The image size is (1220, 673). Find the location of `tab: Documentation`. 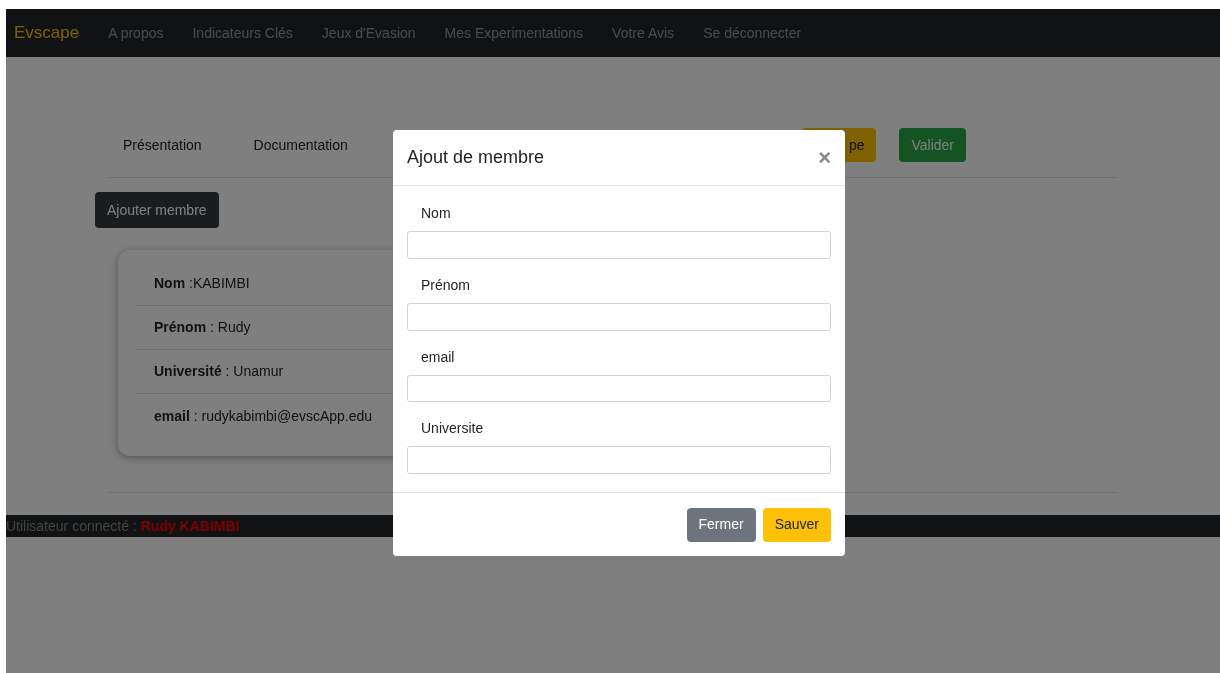

tab: Documentation is located at coordinates (300, 145).